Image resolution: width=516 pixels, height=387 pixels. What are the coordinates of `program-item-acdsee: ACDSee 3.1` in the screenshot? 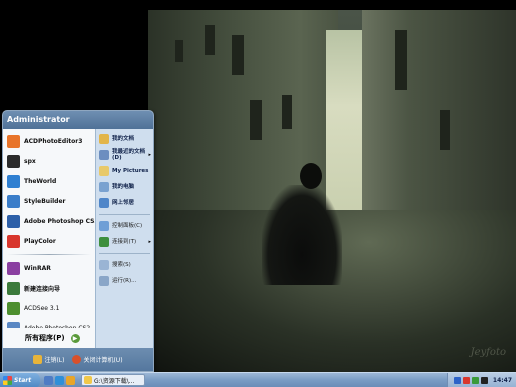 It's located at (49, 308).